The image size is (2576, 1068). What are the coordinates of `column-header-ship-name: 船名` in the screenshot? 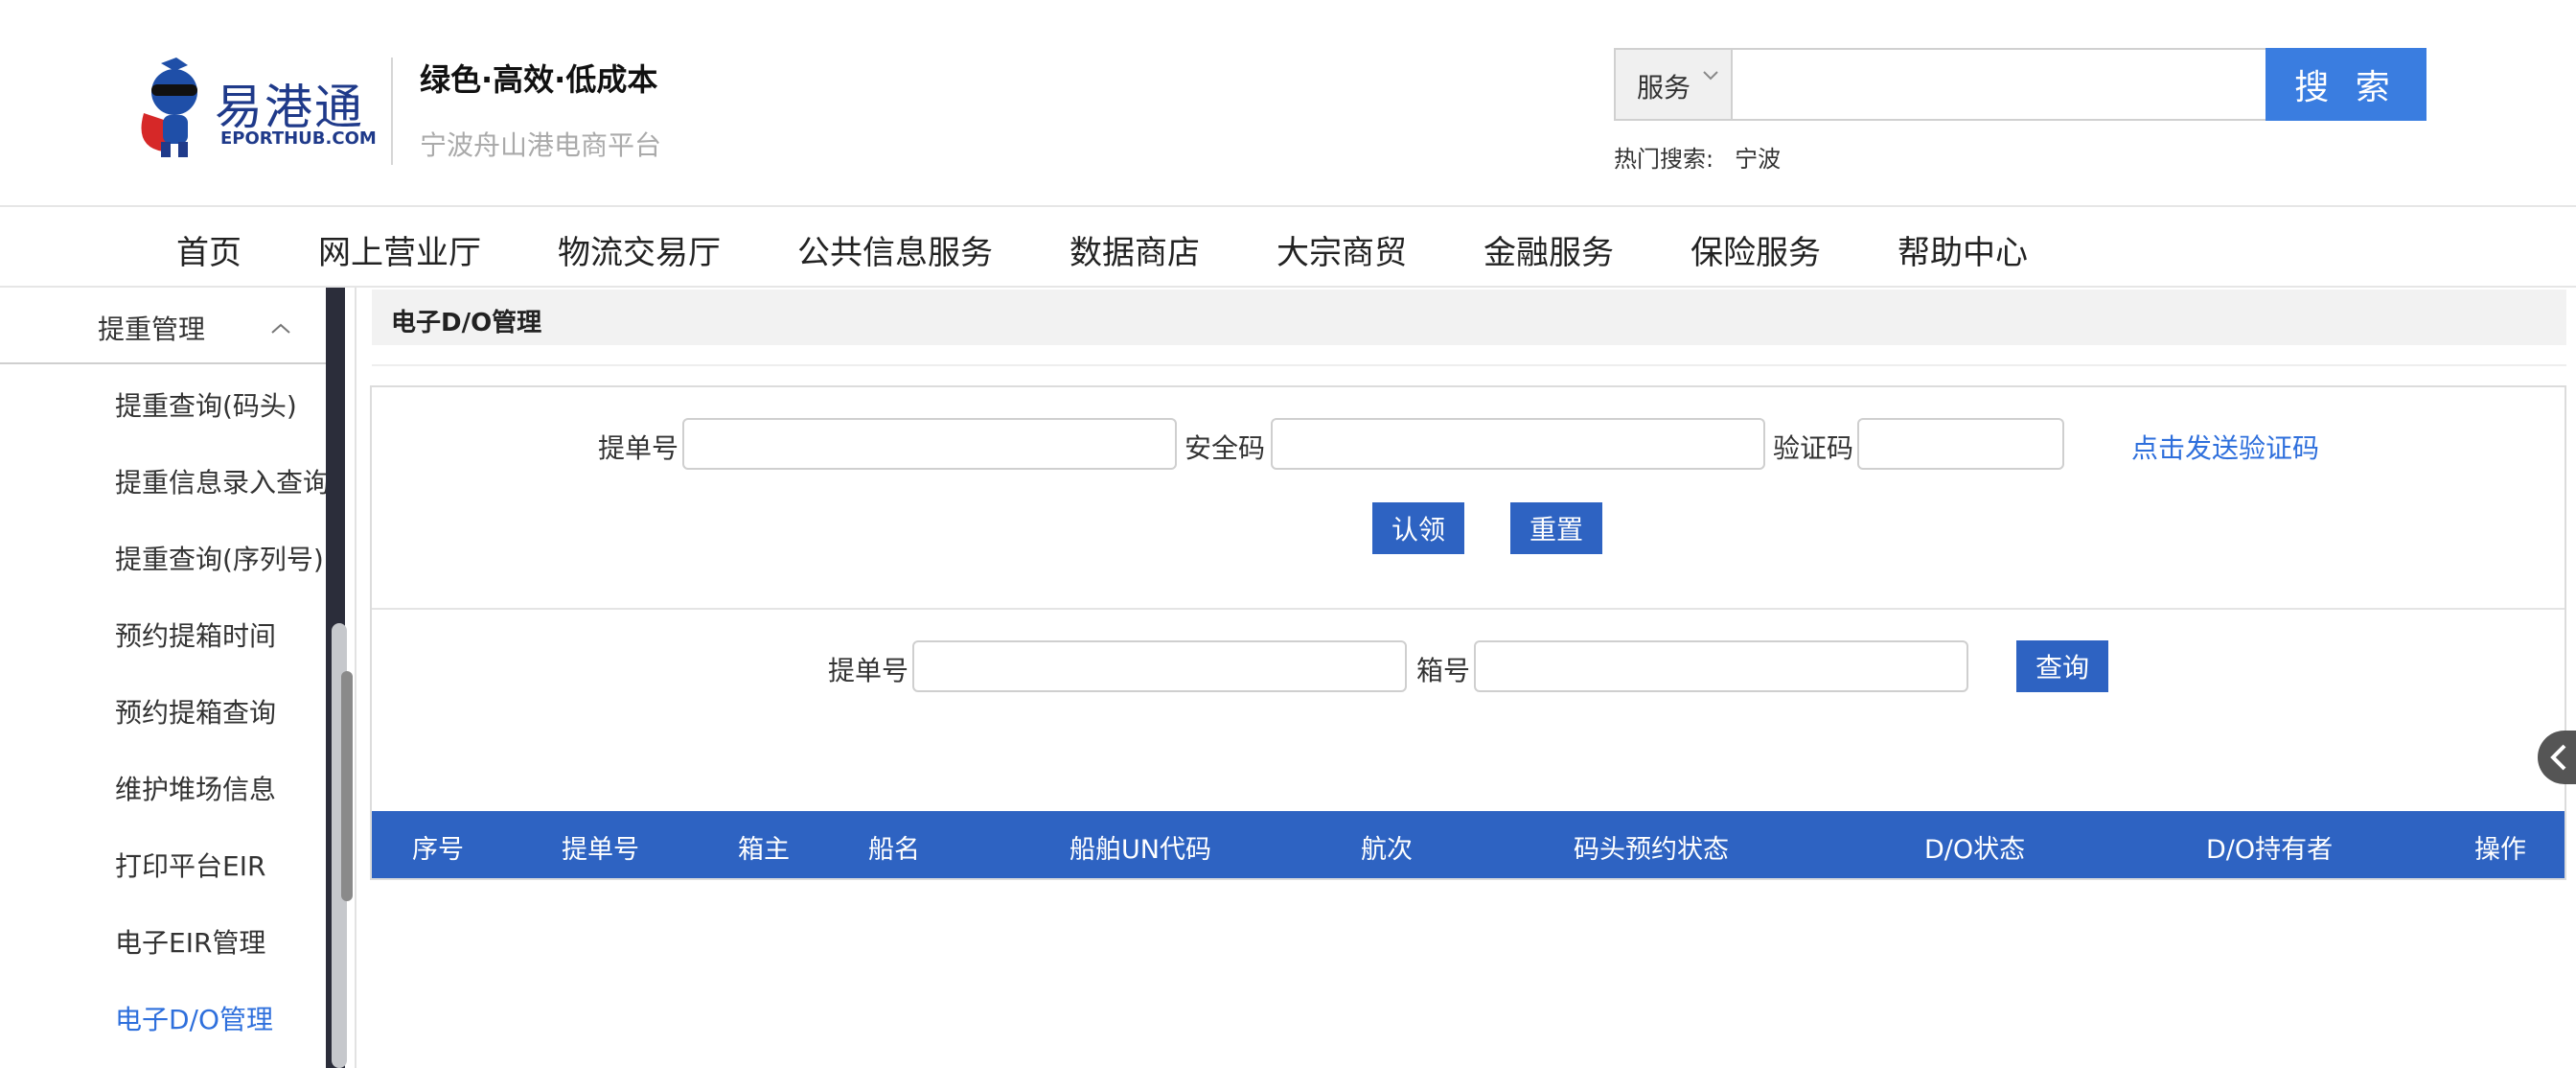 It's located at (894, 850).